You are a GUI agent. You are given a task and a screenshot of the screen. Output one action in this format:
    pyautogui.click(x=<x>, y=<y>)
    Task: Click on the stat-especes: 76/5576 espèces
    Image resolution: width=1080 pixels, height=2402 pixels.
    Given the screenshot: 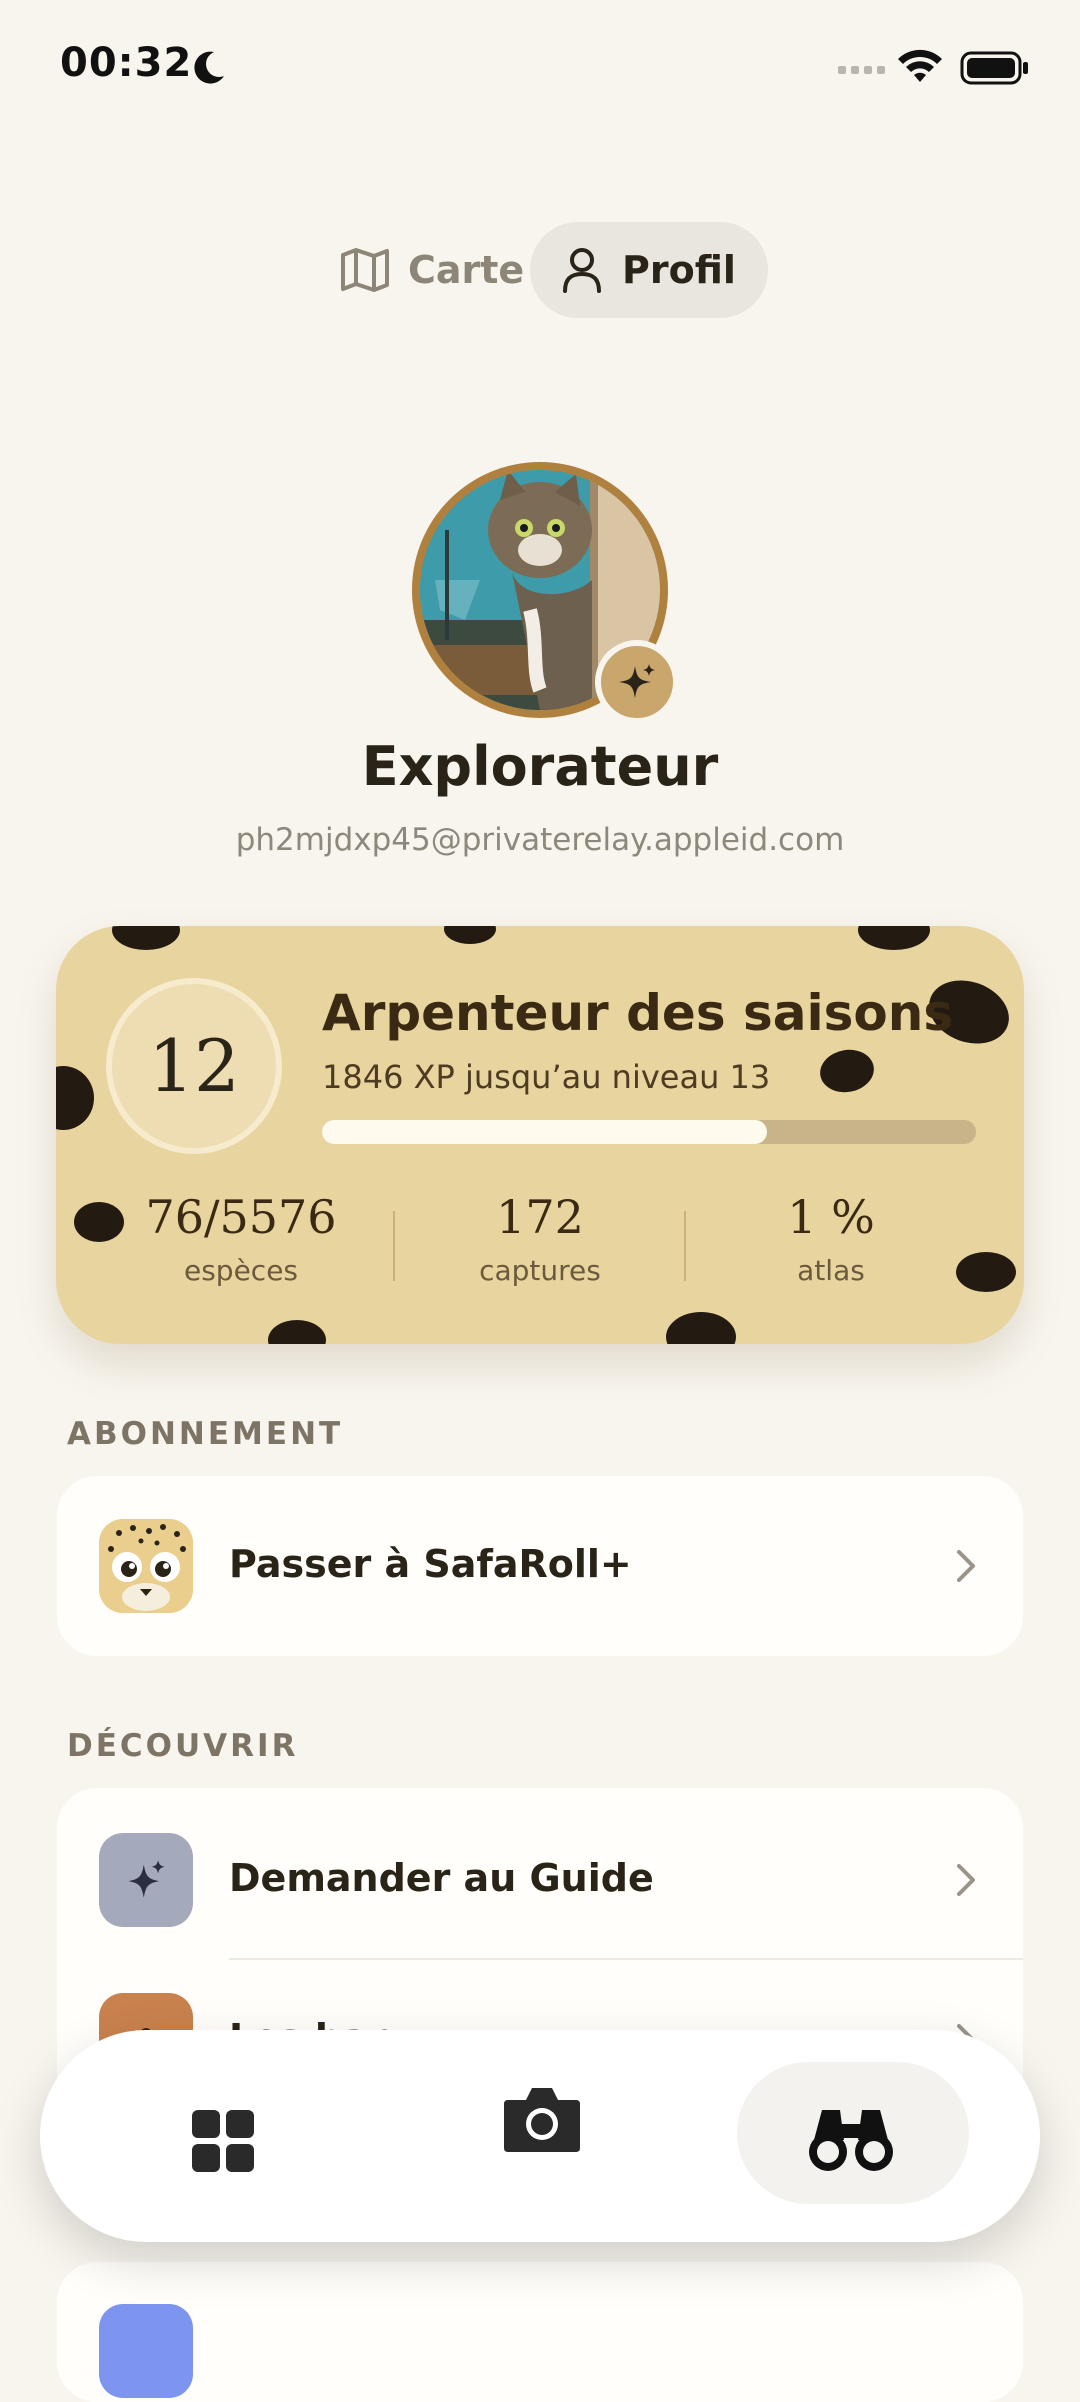 What is the action you would take?
    pyautogui.click(x=241, y=1238)
    